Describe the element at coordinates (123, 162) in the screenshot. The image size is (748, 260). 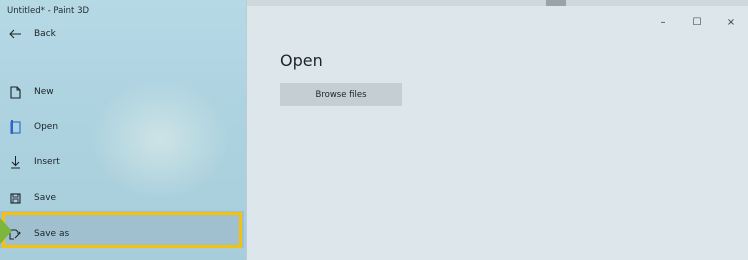
I see `sidebar-item-insert: Insert` at that location.